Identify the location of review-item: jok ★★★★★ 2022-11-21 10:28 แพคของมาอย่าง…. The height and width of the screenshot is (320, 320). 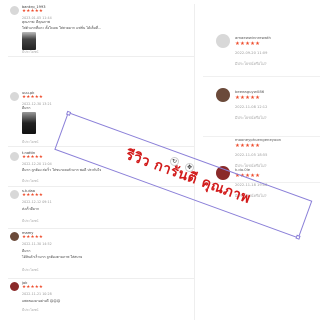
(101, 300).